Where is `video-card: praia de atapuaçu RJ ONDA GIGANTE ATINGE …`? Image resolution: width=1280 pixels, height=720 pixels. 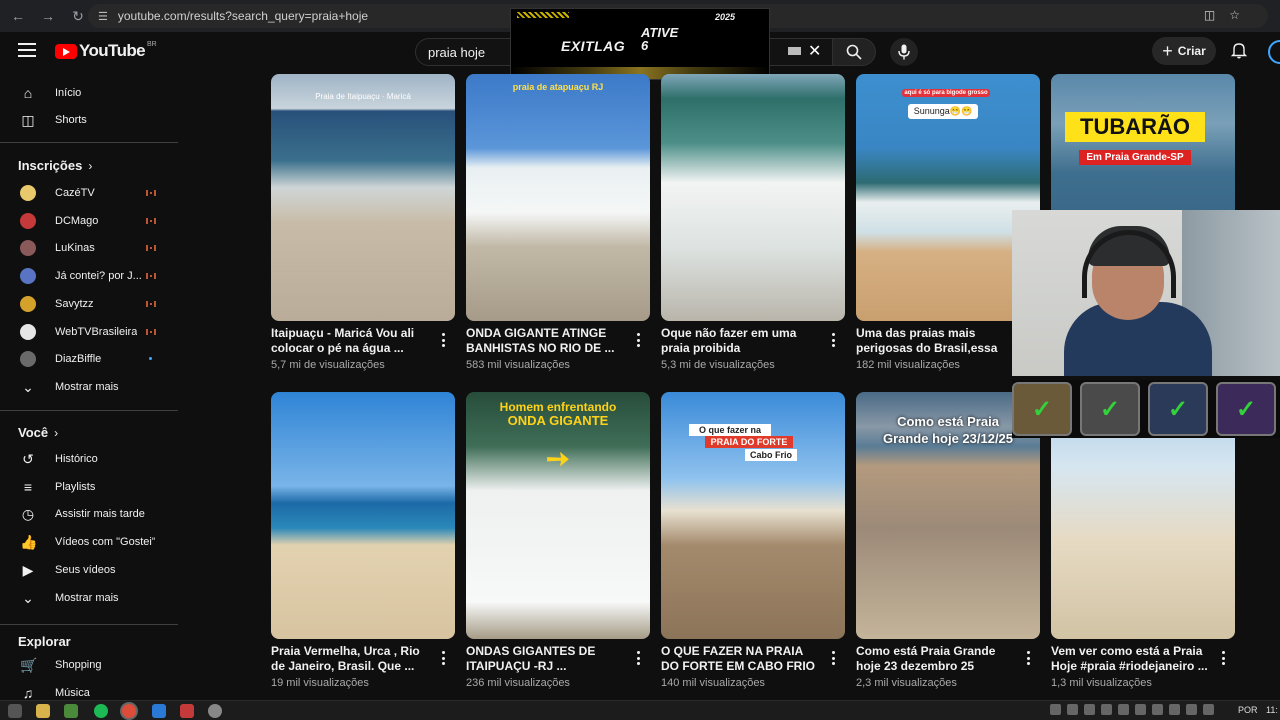
video-card: praia de atapuaçu RJ ONDA GIGANTE ATINGE … is located at coordinates (558, 222).